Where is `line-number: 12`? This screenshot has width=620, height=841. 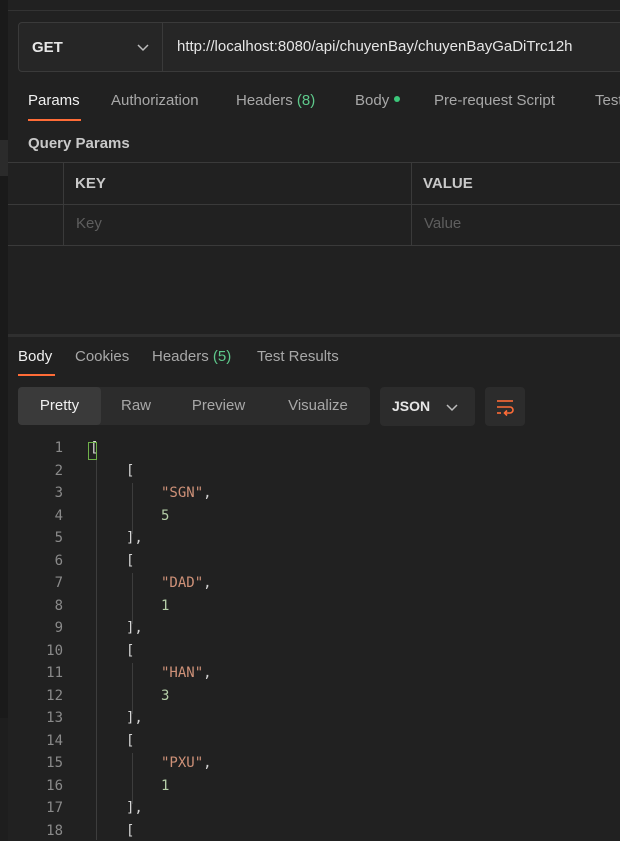
line-number: 12 is located at coordinates (54, 695).